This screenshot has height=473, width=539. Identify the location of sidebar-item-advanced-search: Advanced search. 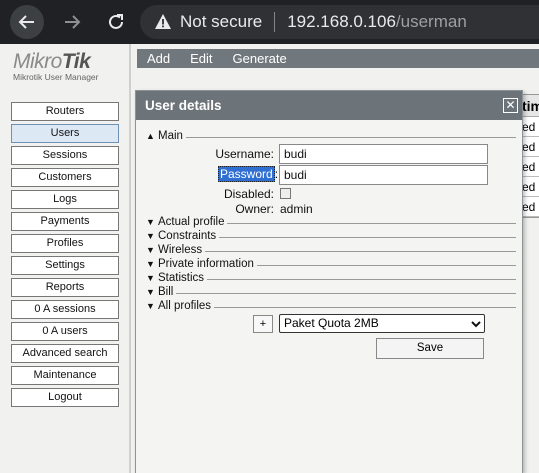
(65, 353).